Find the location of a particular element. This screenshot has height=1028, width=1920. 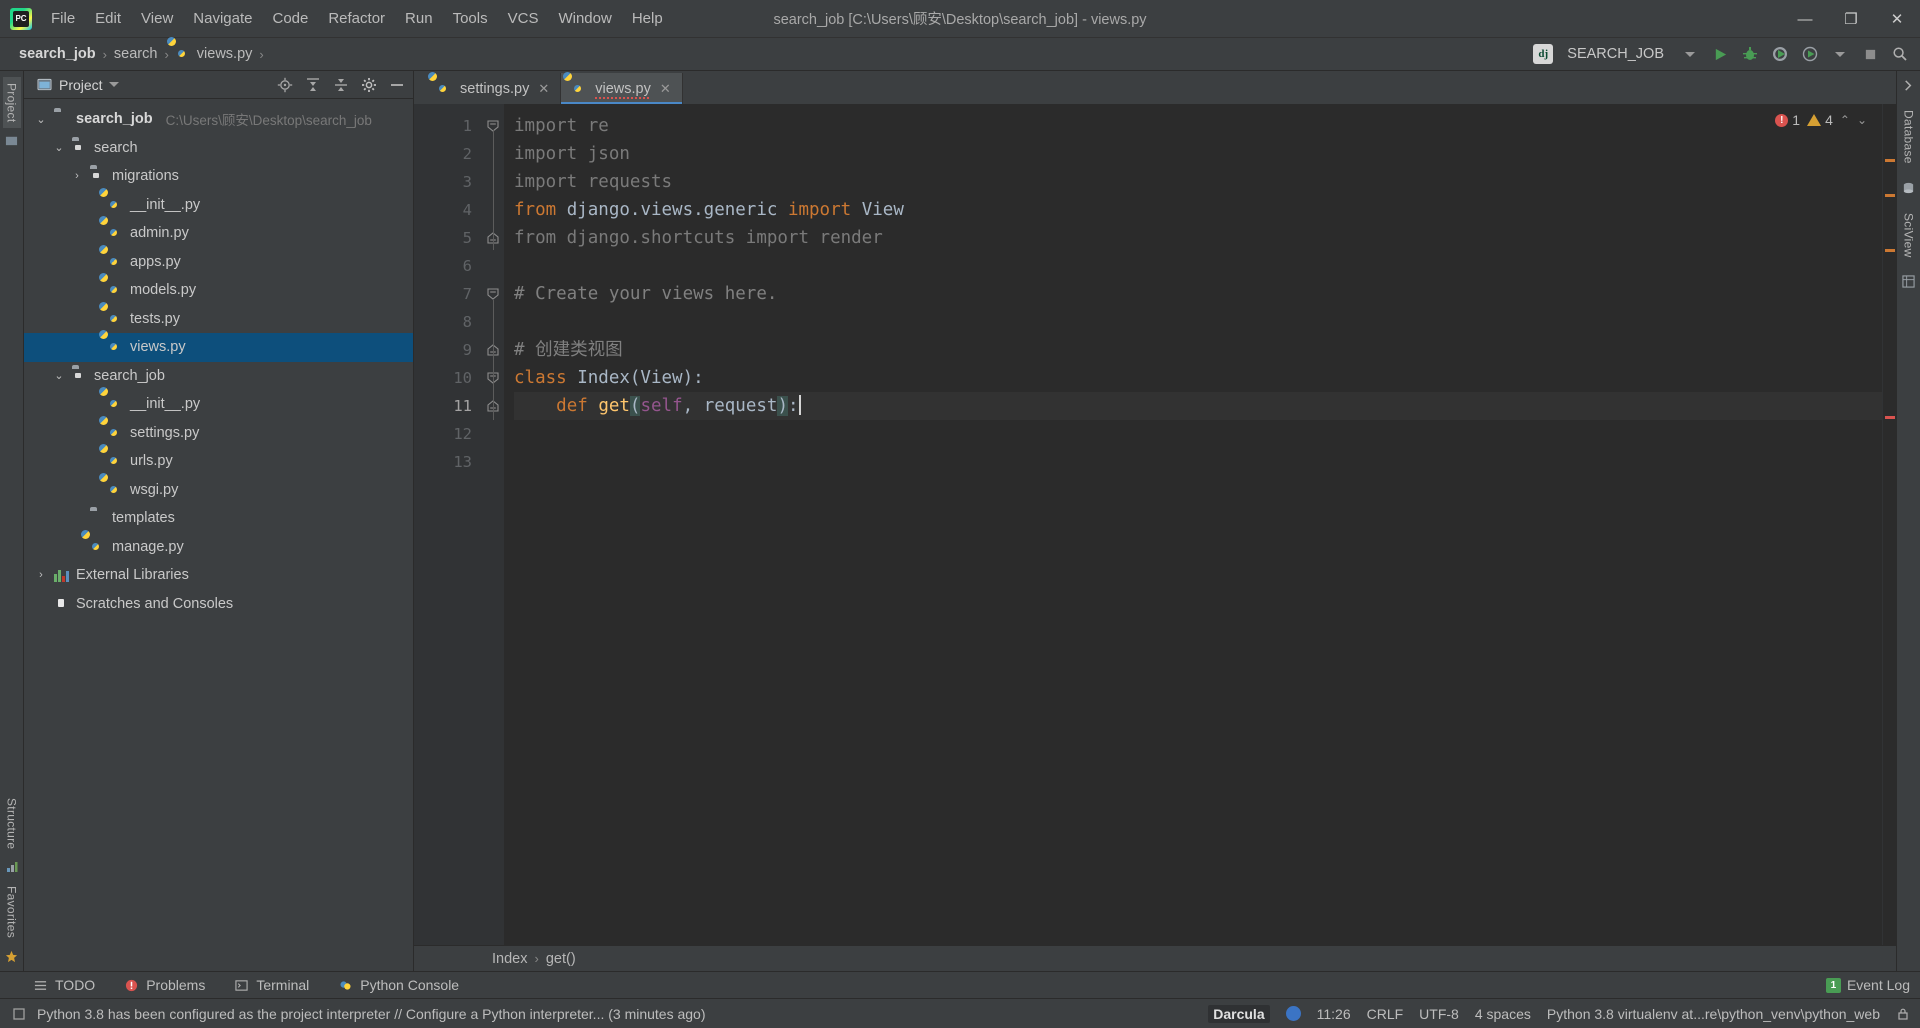

tree-item-wsgi-py: wsgi.py is located at coordinates (218, 490).